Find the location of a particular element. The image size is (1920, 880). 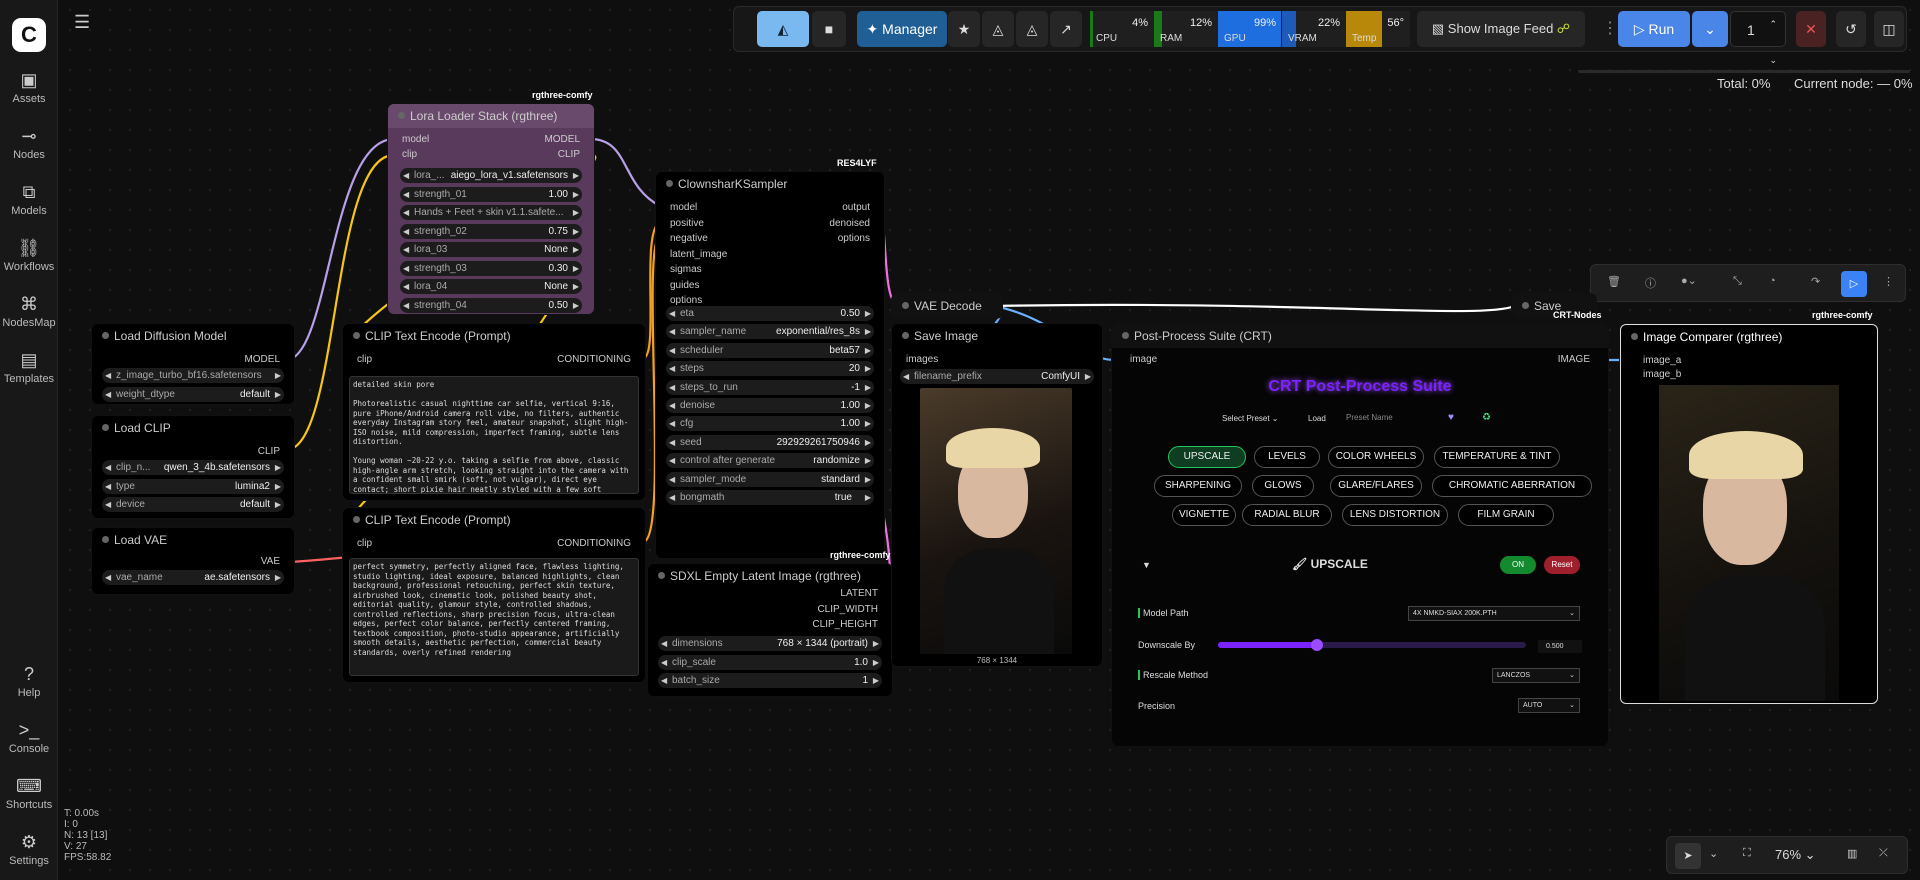

node-title: Load Diffusion Model is located at coordinates (193, 336).